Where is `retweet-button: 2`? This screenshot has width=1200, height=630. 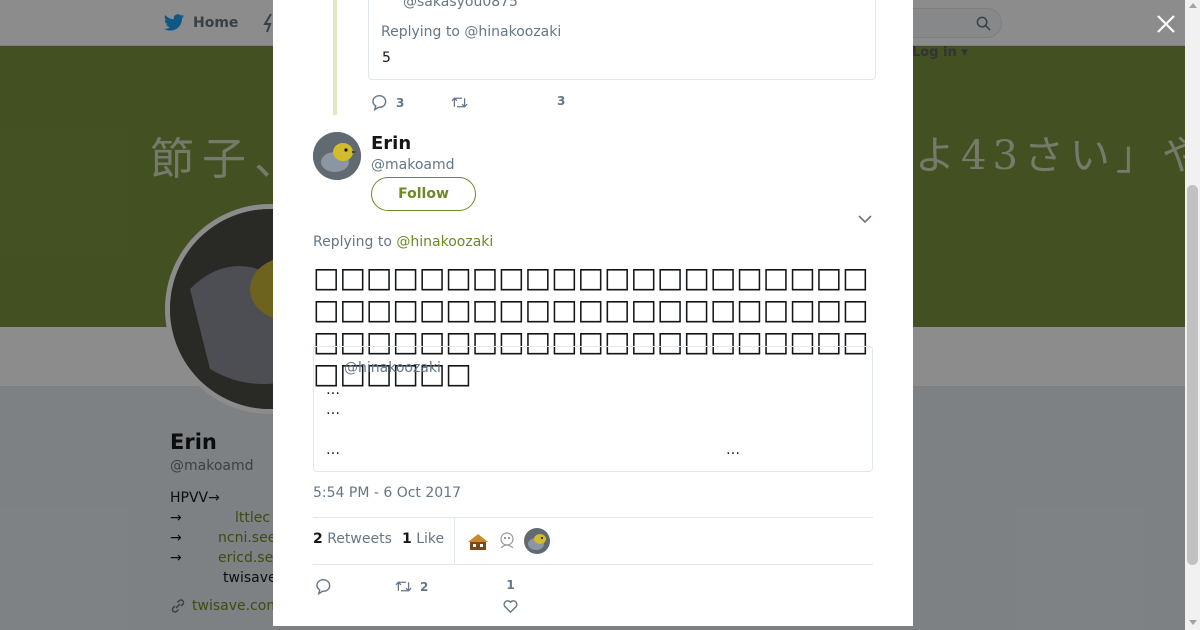
retweet-button: 2 is located at coordinates (411, 586).